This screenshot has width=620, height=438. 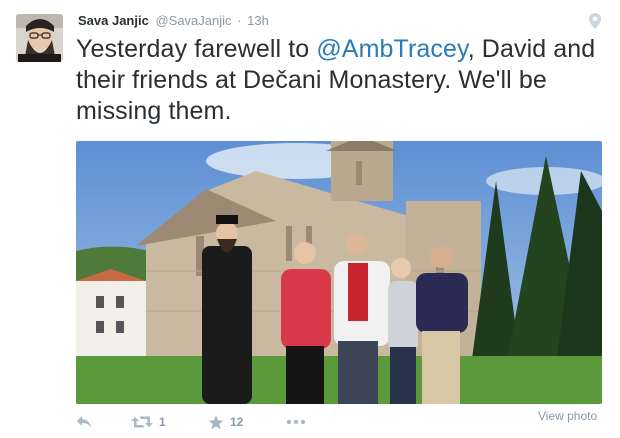 I want to click on avatar, so click(x=39, y=38).